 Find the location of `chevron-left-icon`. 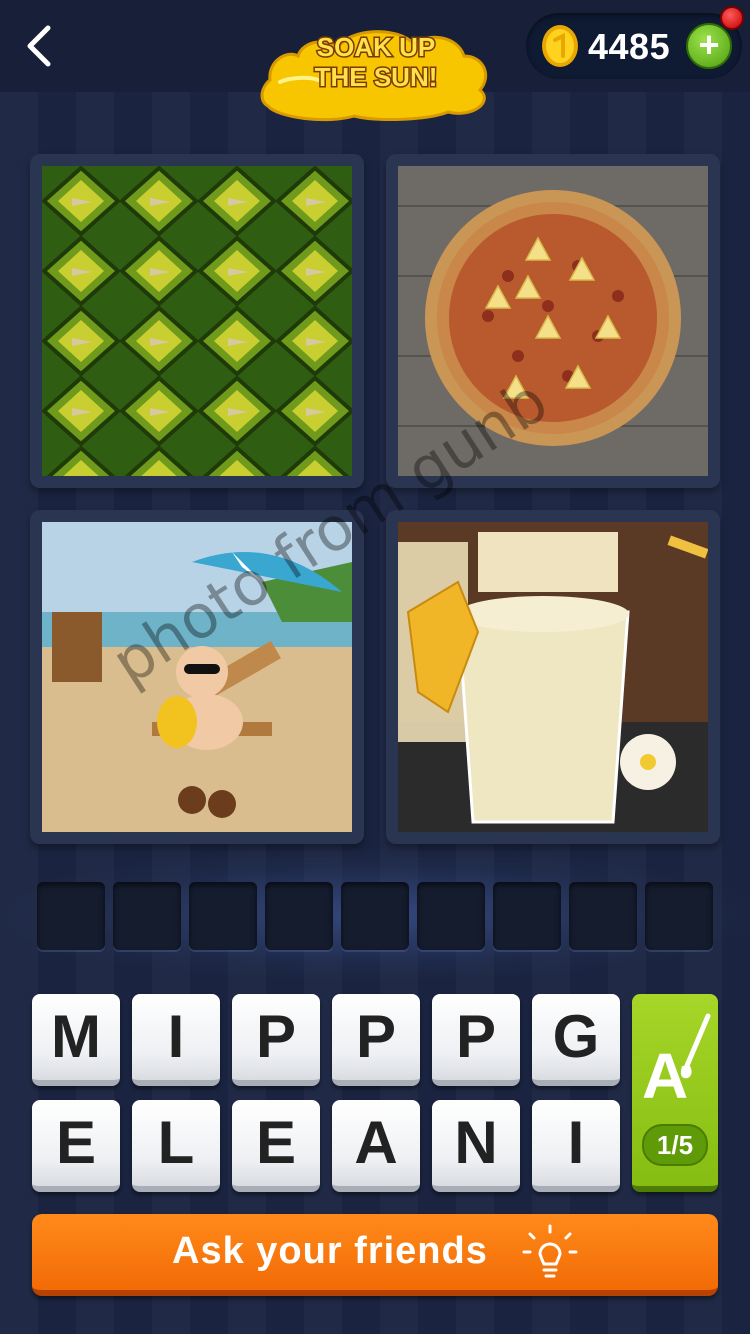

chevron-left-icon is located at coordinates (39, 46).